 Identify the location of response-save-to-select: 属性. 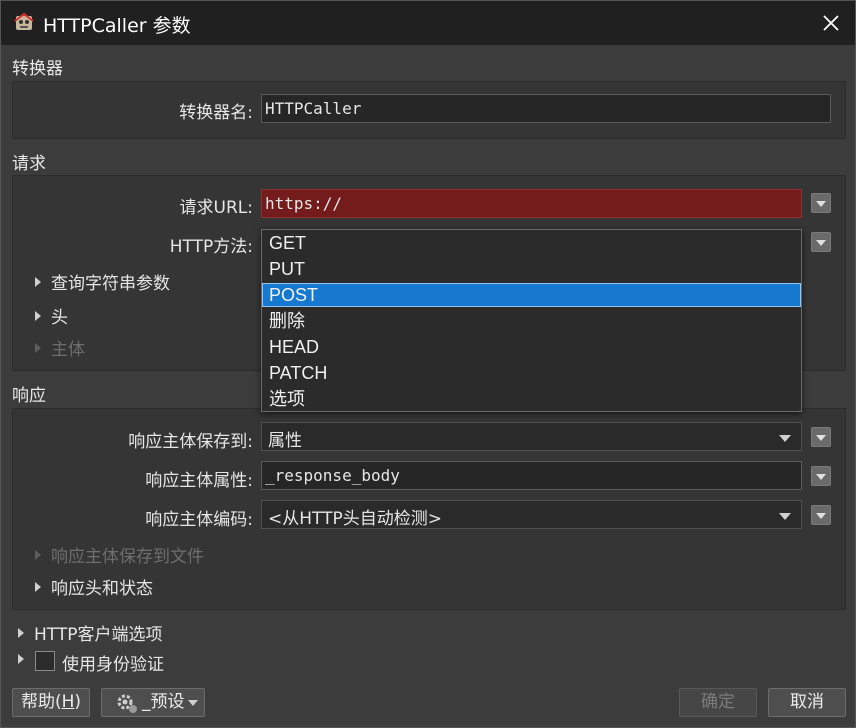
(531, 436).